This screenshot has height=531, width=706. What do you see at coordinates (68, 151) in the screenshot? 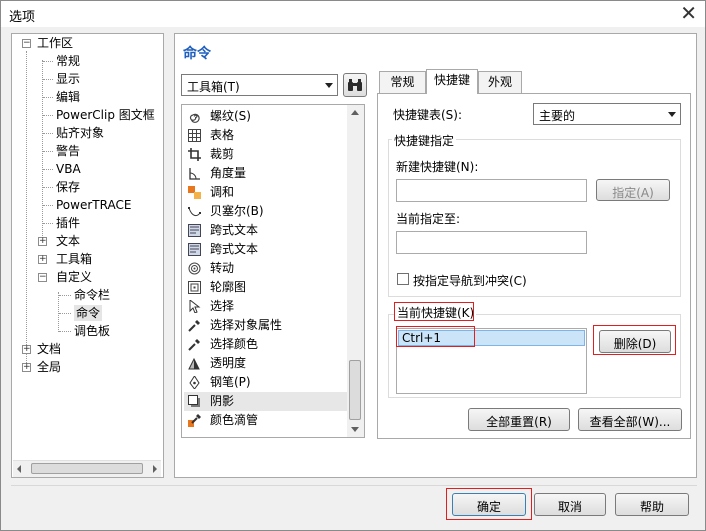
I see `tree-item-warnings: 警告` at bounding box center [68, 151].